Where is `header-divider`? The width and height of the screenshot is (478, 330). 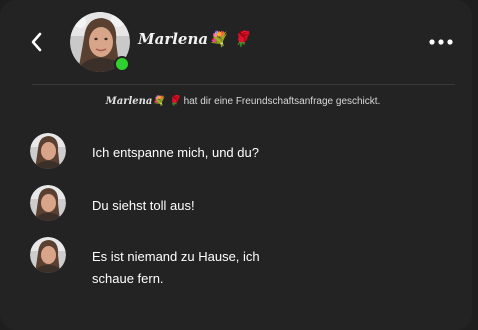 header-divider is located at coordinates (243, 84).